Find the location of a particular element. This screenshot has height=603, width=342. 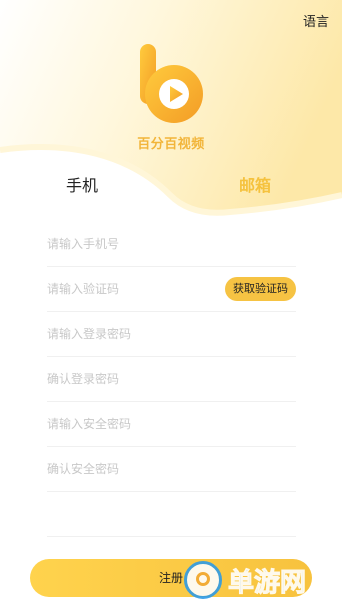

brand-name: 百分百视频 is located at coordinates (171, 144).